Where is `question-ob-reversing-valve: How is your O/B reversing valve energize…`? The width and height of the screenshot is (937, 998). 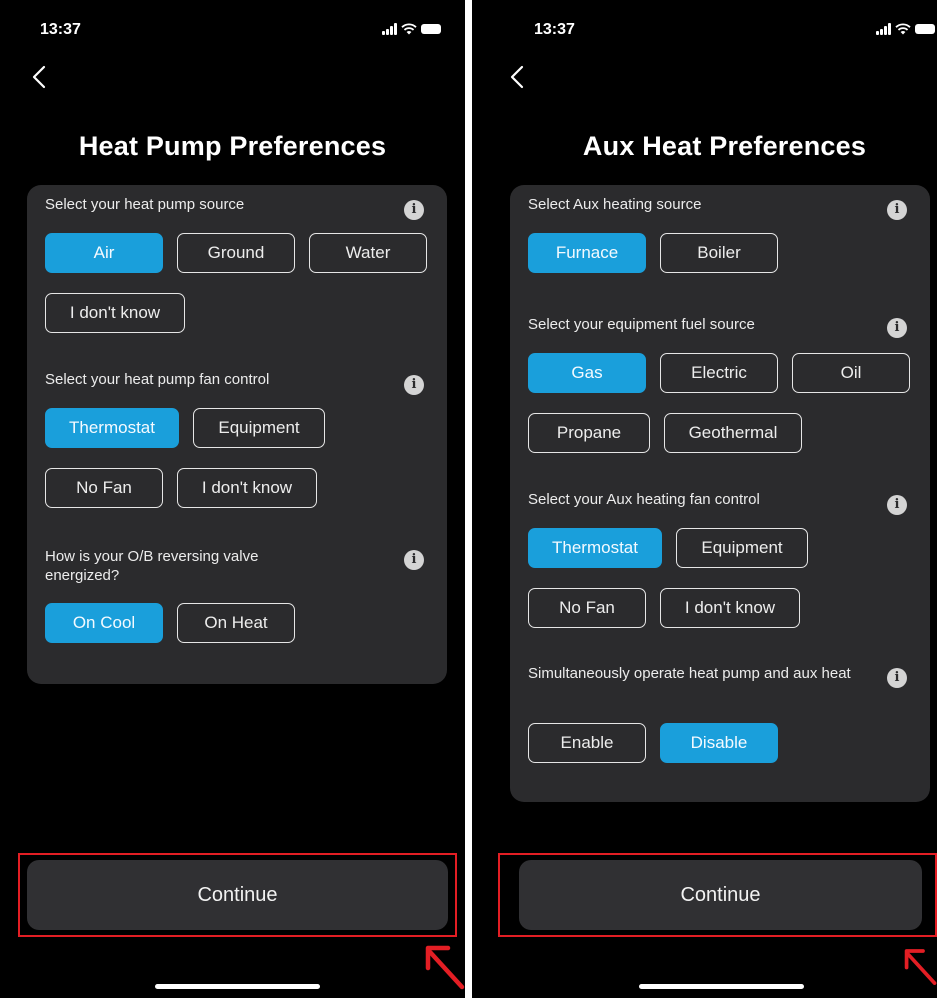 question-ob-reversing-valve: How is your O/B reversing valve energize… is located at coordinates (152, 566).